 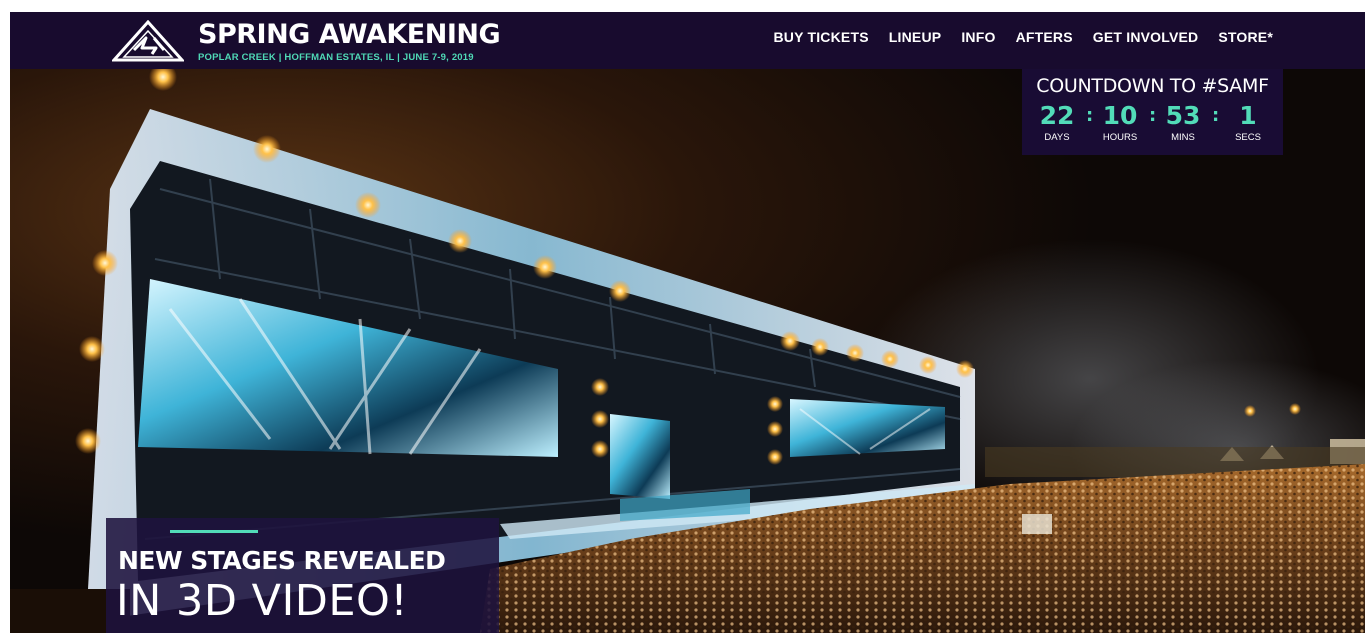 I want to click on countdown-title: COUNTDOWN TO #SAMF, so click(x=1152, y=86).